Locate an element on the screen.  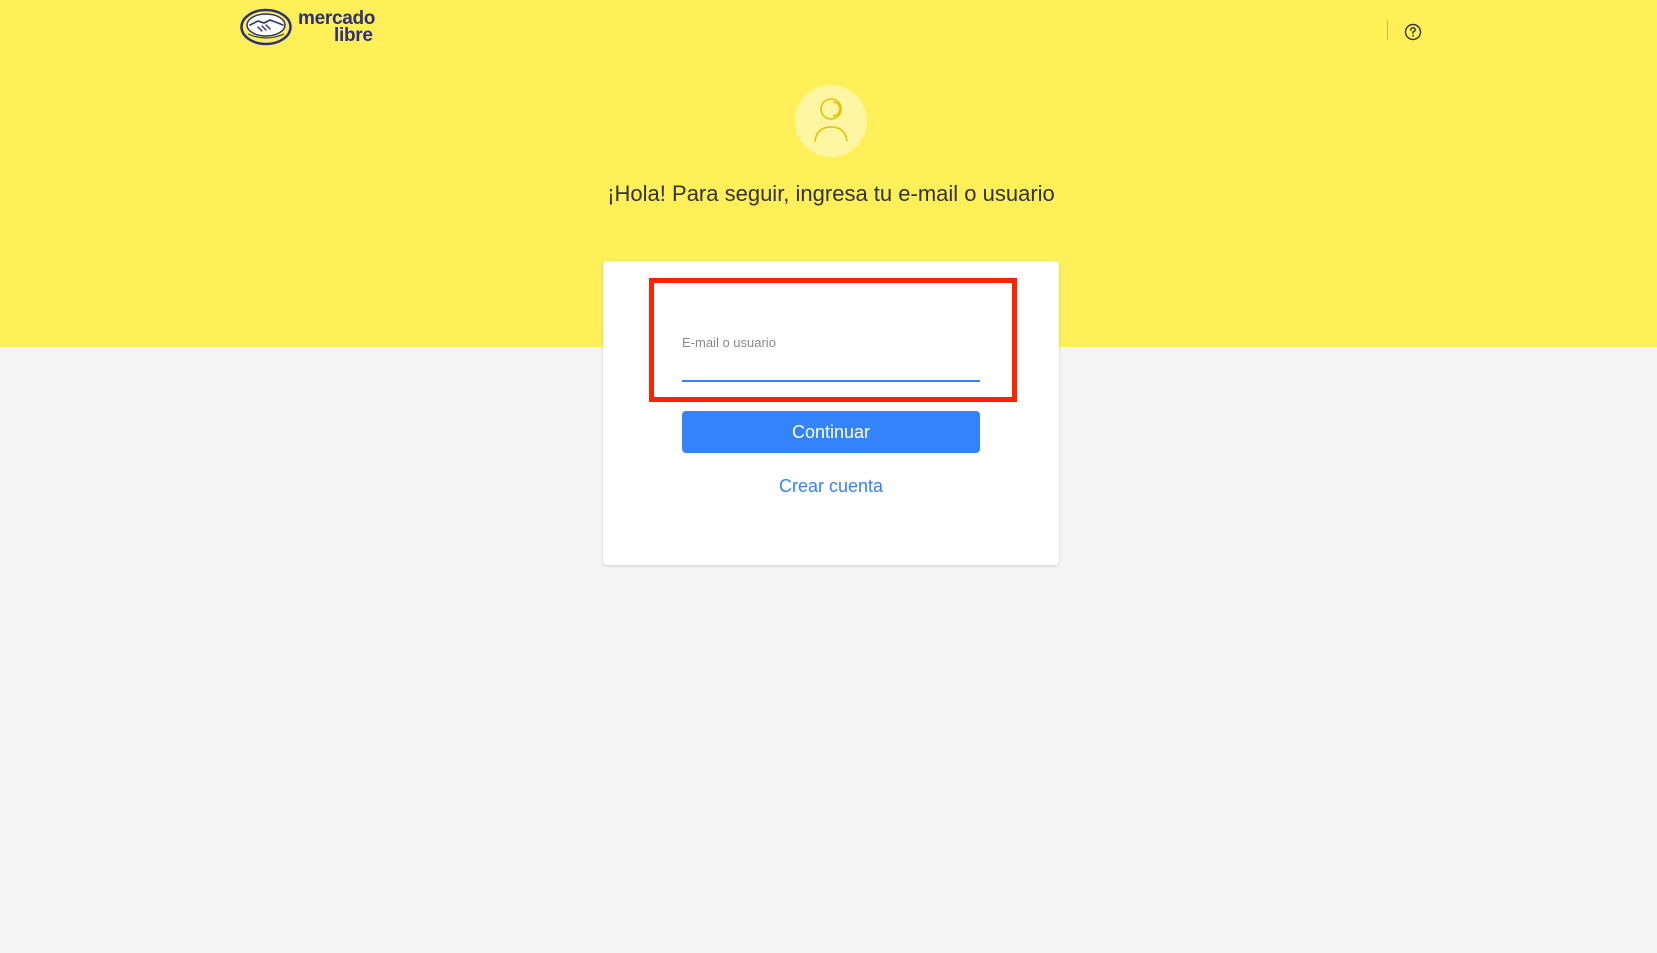
logo-wordmark: mercado libre is located at coordinates (336, 27).